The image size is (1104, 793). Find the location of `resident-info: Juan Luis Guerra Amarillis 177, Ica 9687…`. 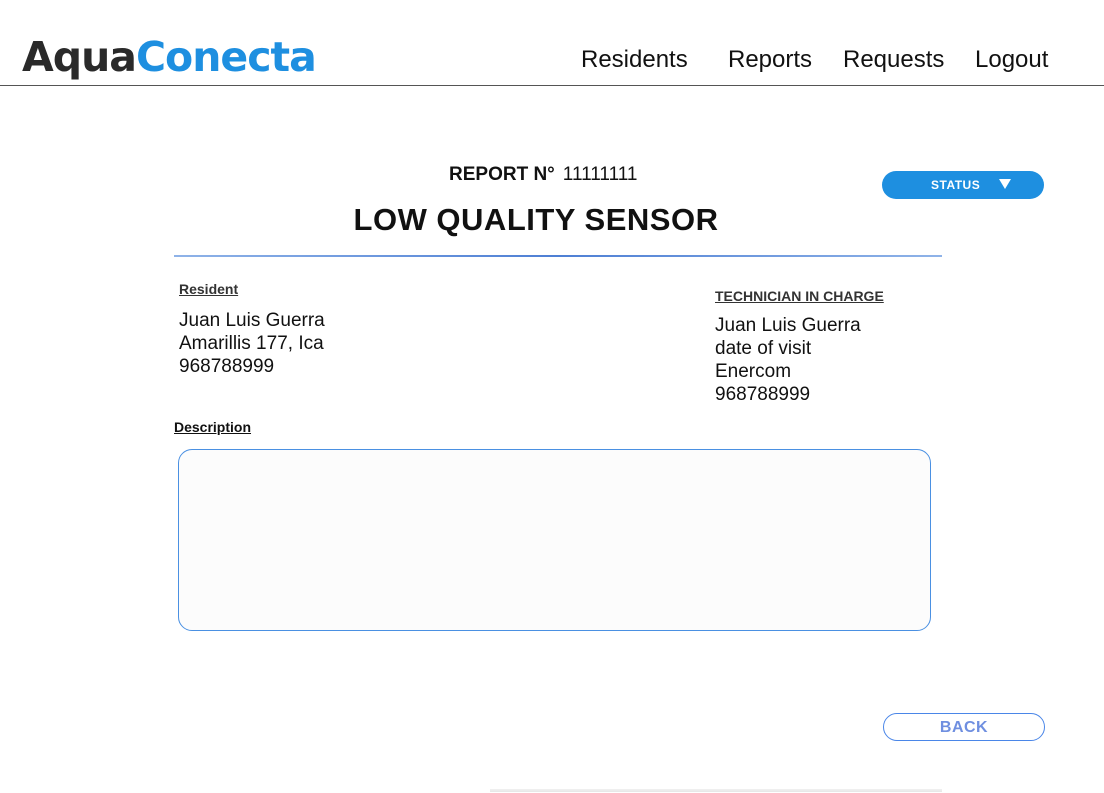

resident-info: Juan Luis Guerra Amarillis 177, Ica 9687… is located at coordinates (252, 343).